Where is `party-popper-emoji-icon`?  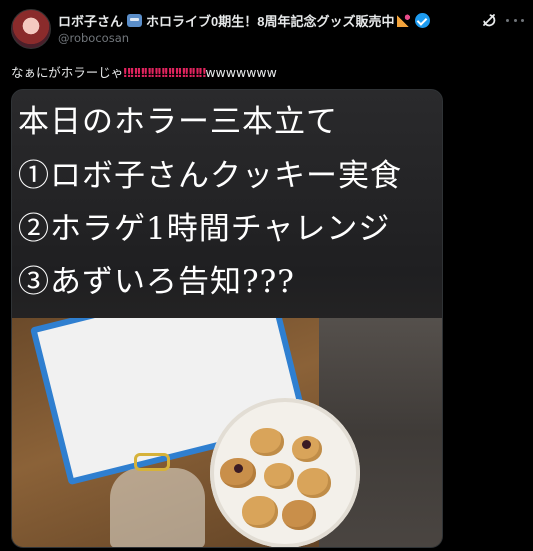 party-popper-emoji-icon is located at coordinates (404, 20).